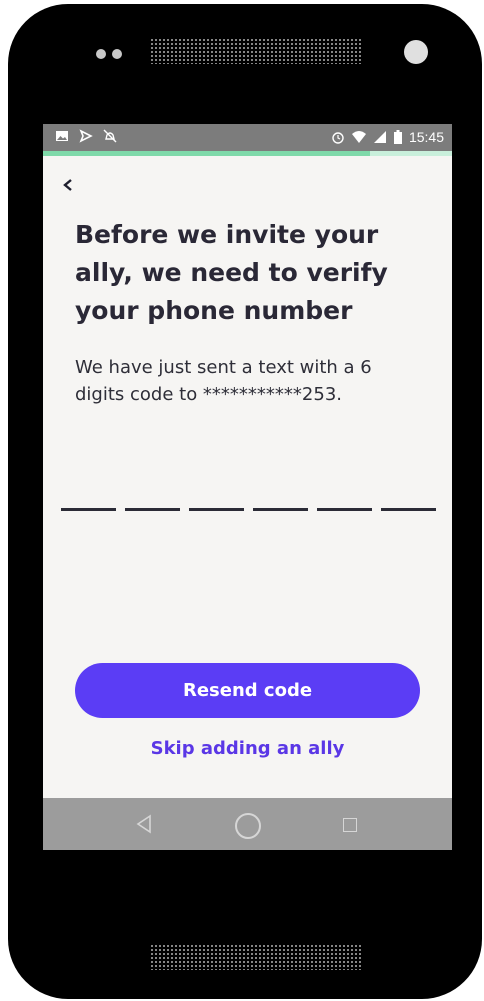 The width and height of the screenshot is (484, 1001). What do you see at coordinates (256, 51) in the screenshot?
I see `earpiece-grille` at bounding box center [256, 51].